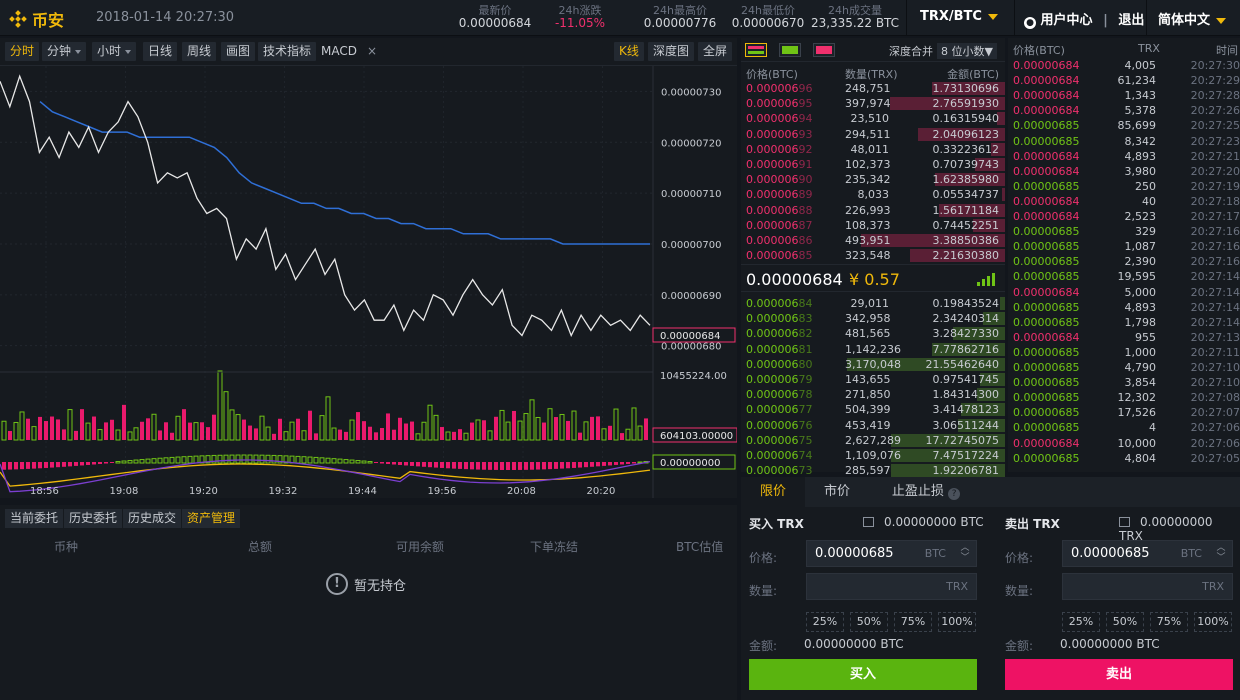  I want to click on close-icon: ×, so click(372, 51).